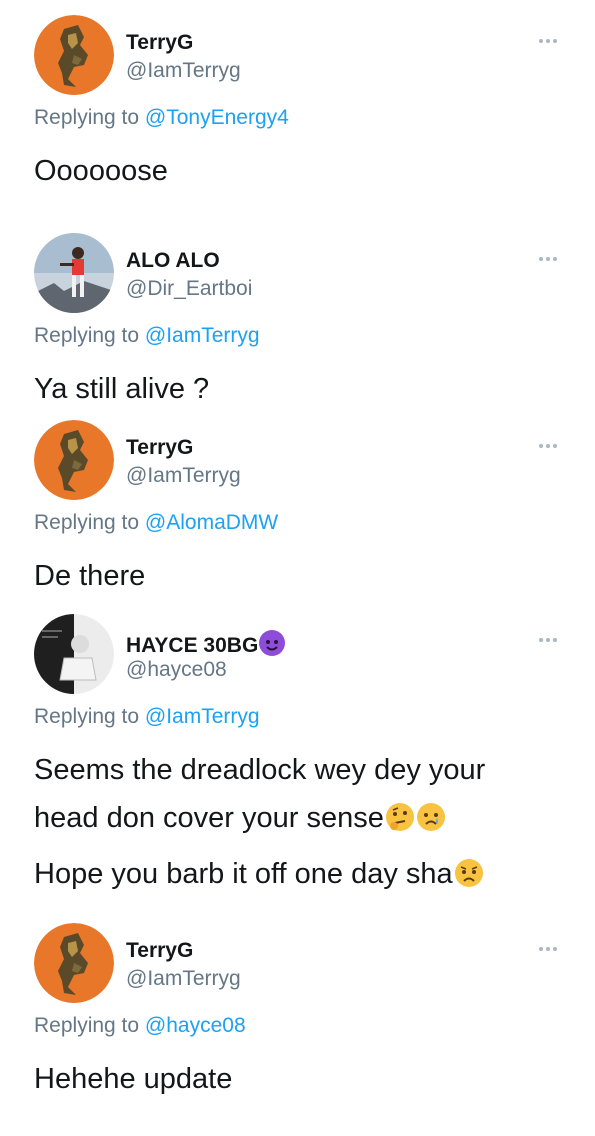 This screenshot has width=595, height=1136. I want to click on tweet-text-line: Seems the dreadlock wey dey your, so click(260, 770).